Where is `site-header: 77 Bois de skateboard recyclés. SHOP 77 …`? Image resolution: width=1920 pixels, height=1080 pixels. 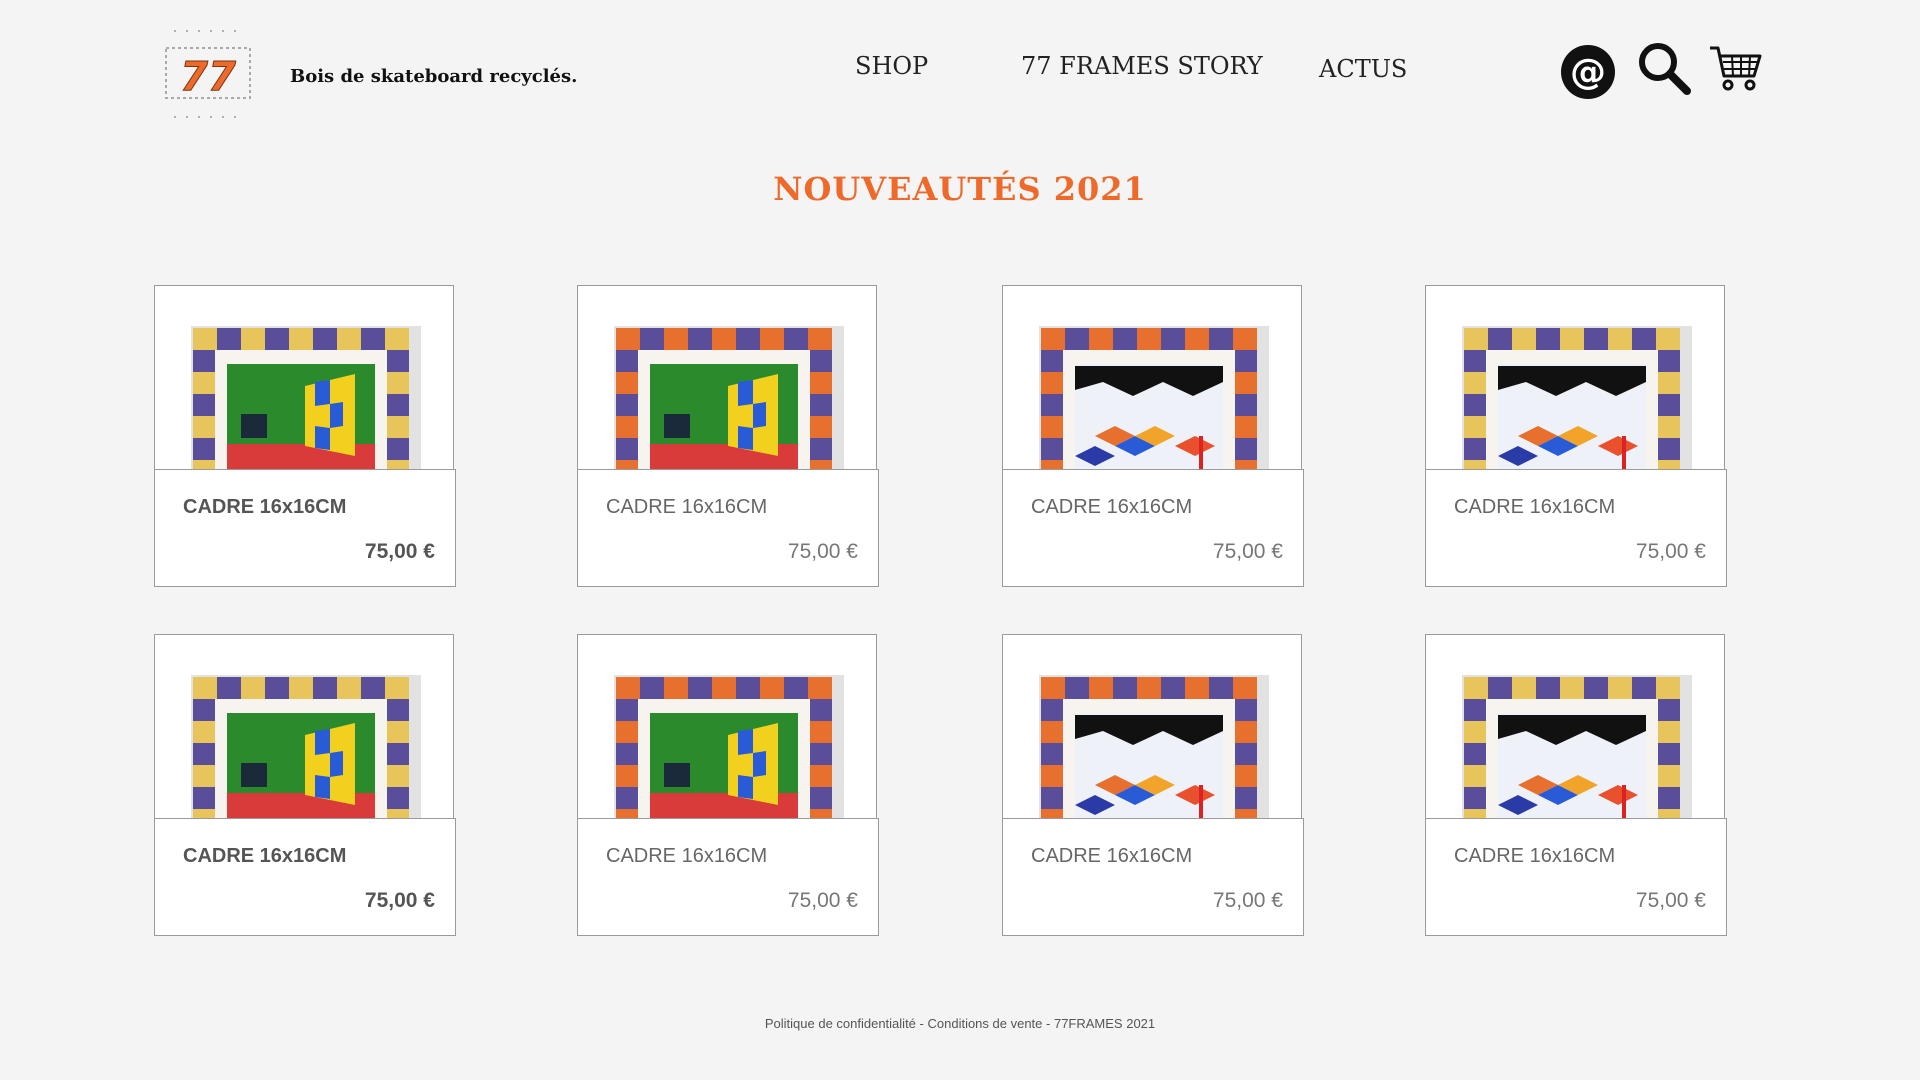 site-header: 77 Bois de skateboard recyclés. SHOP 77 … is located at coordinates (960, 70).